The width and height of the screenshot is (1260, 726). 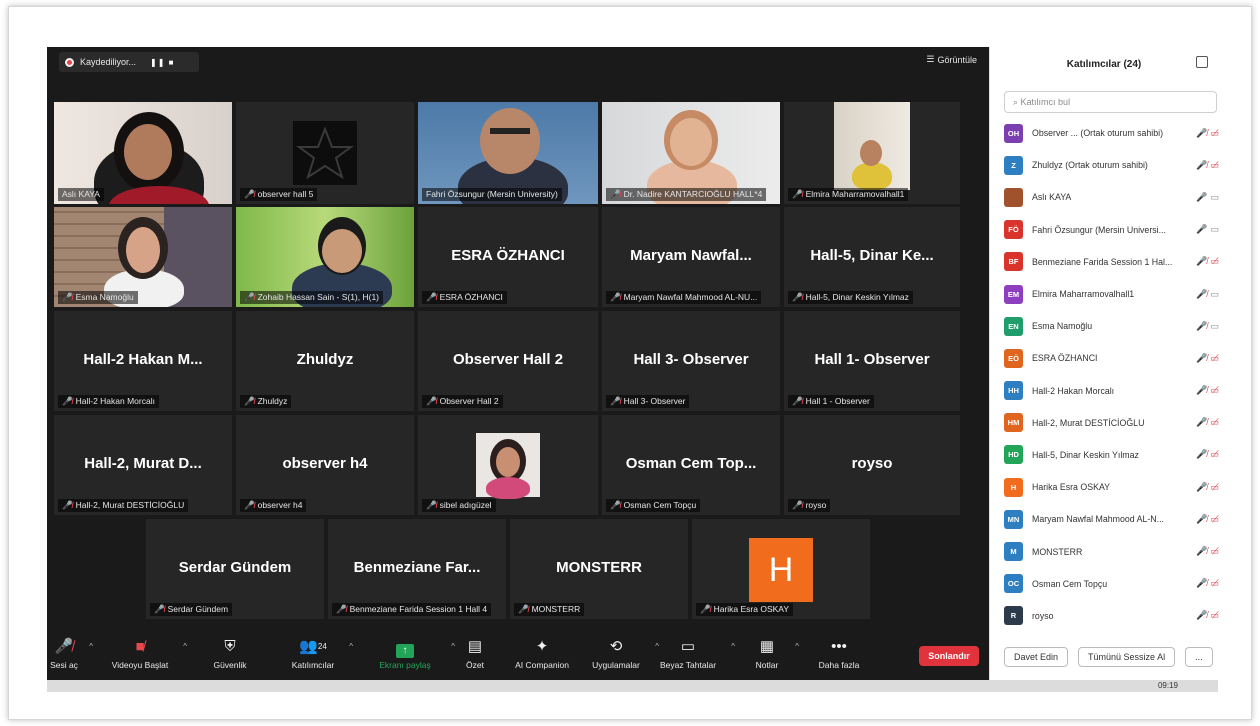 I want to click on video-tile-active-speaker: Fahri Özsungur (Mersin University), so click(x=508, y=153).